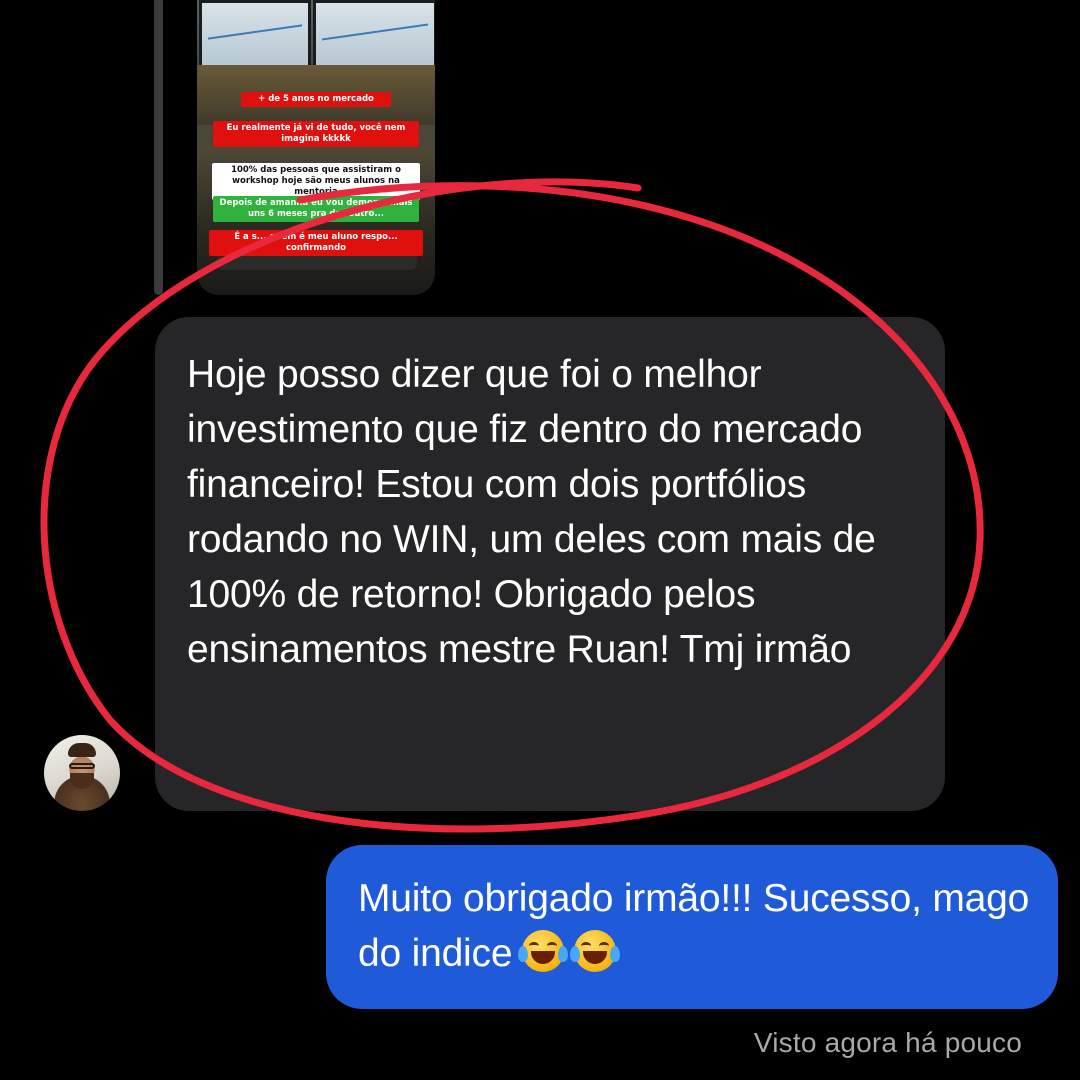 The image size is (1080, 1080). What do you see at coordinates (82, 773) in the screenshot?
I see `sender-avatar` at bounding box center [82, 773].